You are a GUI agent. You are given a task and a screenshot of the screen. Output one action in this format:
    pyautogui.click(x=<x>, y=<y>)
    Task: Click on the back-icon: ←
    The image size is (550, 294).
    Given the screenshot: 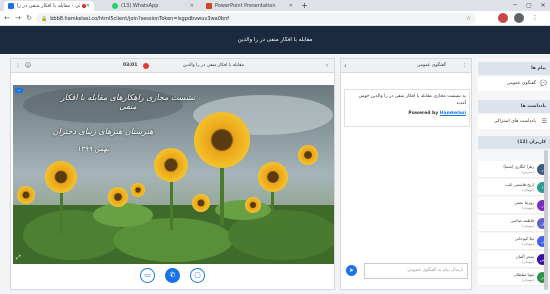 What is the action you would take?
    pyautogui.click(x=7, y=18)
    